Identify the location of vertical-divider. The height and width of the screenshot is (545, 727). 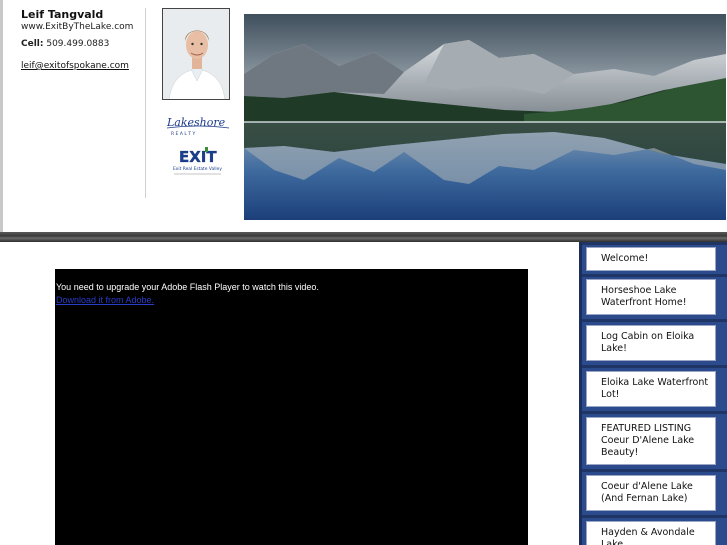
(145, 103).